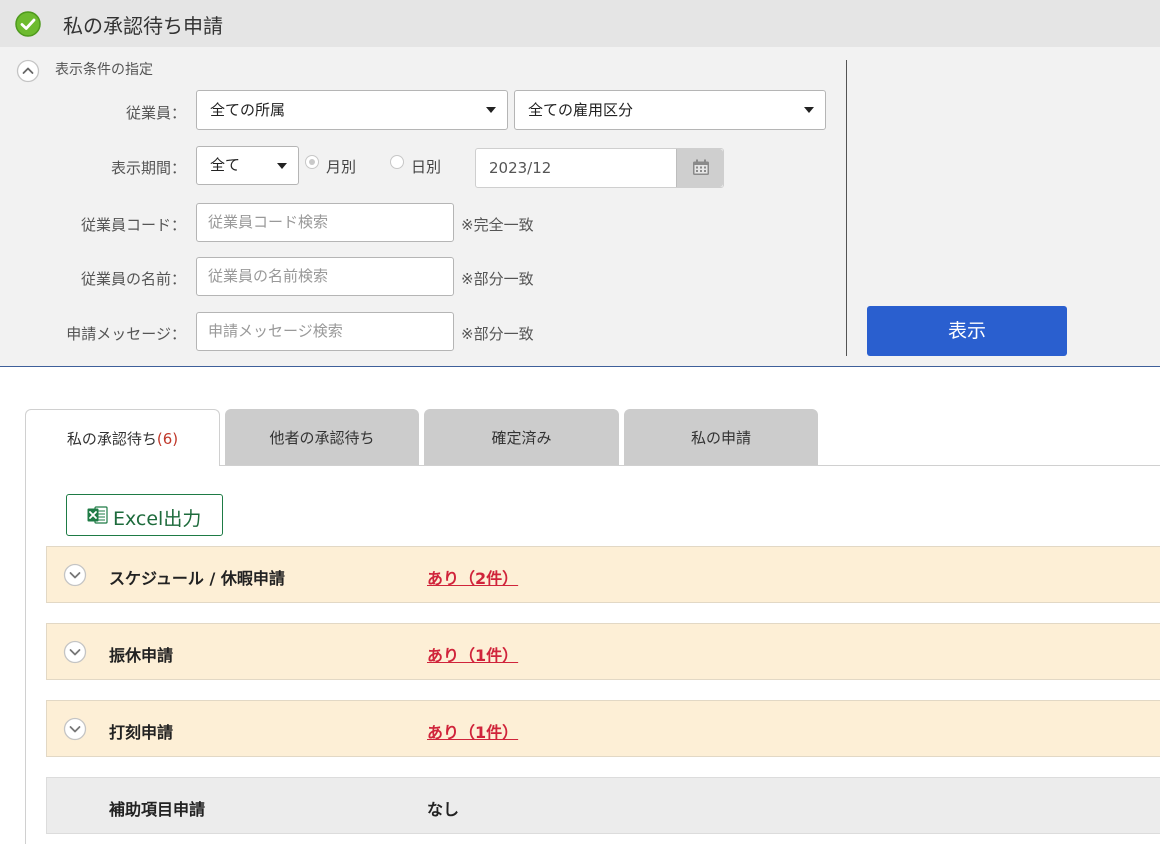 Image resolution: width=1160 pixels, height=844 pixels. I want to click on employee-name-label: 従業員の名前：, so click(133, 279).